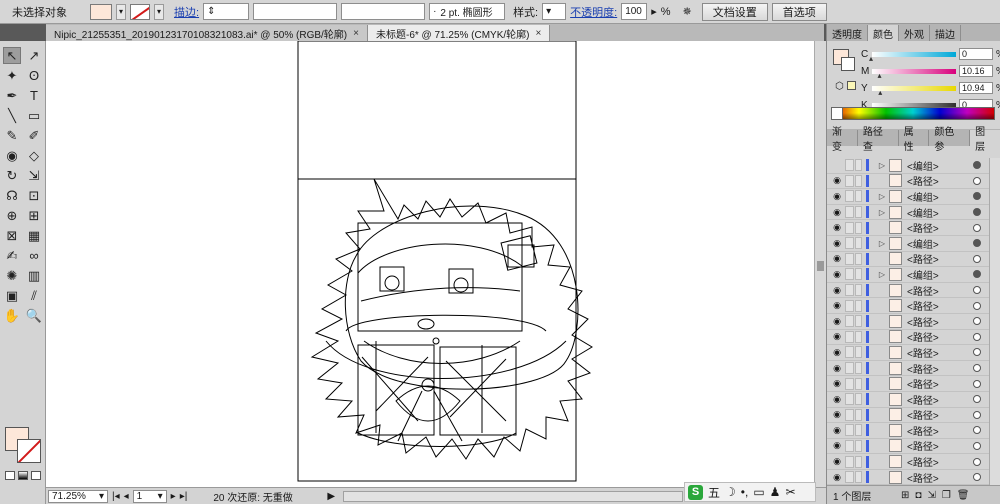 This screenshot has width=1000, height=504. Describe the element at coordinates (12, 175) in the screenshot. I see `rotate-tool-icon: ↻` at that location.